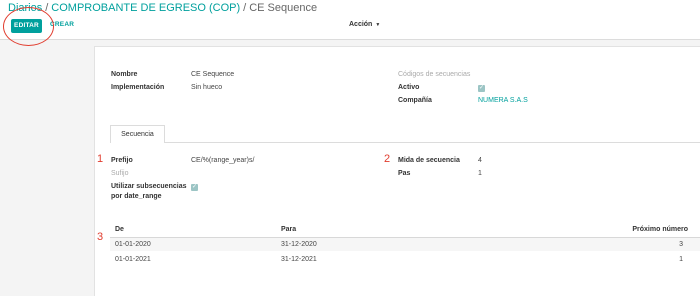  What do you see at coordinates (429, 160) in the screenshot?
I see `sequence-size-label: Mida de secuencia` at bounding box center [429, 160].